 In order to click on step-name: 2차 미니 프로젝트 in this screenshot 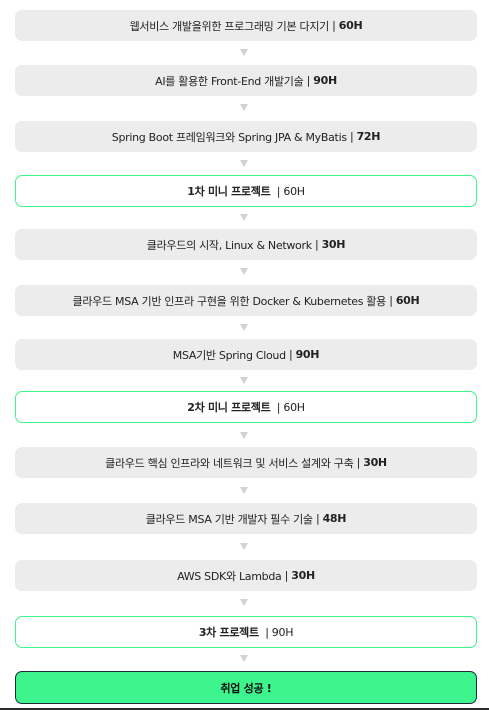, I will do `click(229, 407)`.